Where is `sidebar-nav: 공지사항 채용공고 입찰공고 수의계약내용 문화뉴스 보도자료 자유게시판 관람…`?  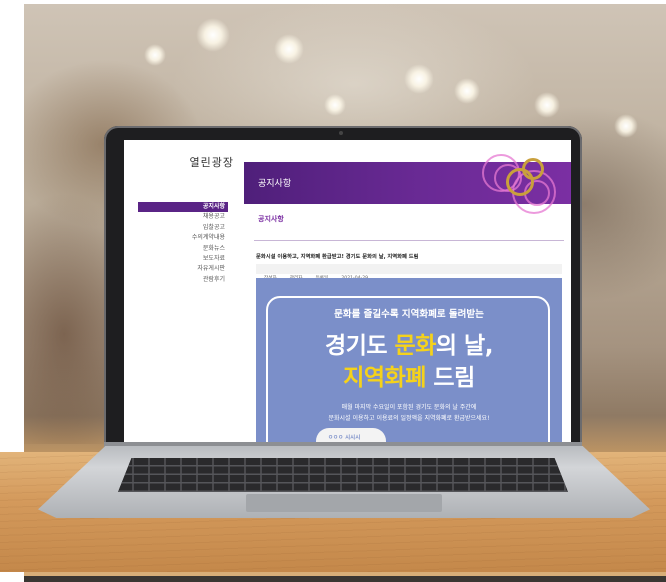 sidebar-nav: 공지사항 채용공고 입찰공고 수의계약내용 문화뉴스 보도자료 자유게시판 관람… is located at coordinates (183, 243).